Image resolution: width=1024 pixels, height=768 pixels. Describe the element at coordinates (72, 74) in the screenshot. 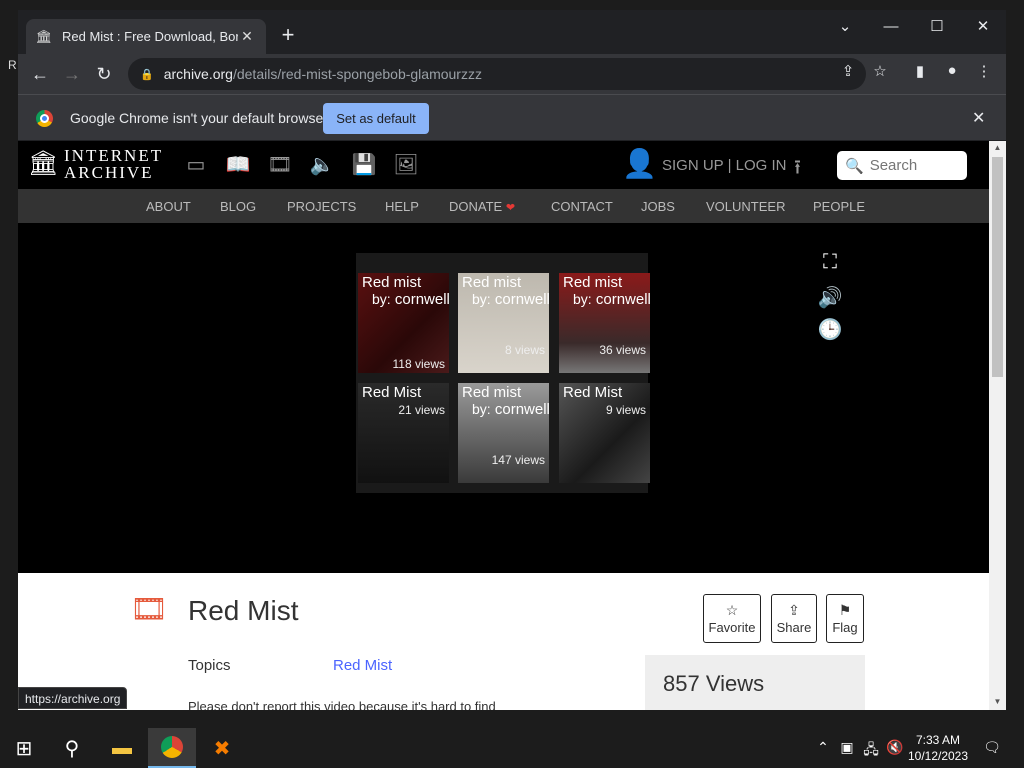

I see `forward-arrow-icon: →` at that location.